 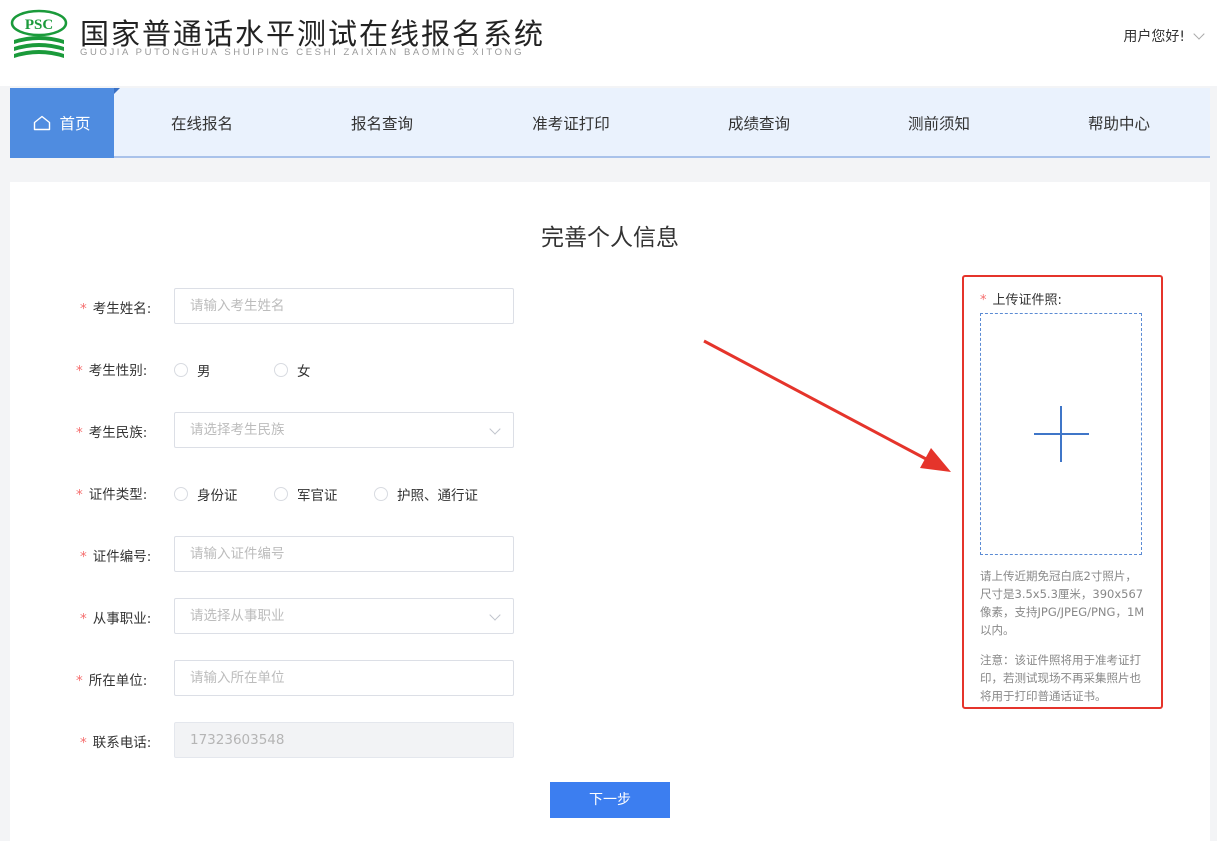 What do you see at coordinates (42, 123) in the screenshot?
I see `home-icon` at bounding box center [42, 123].